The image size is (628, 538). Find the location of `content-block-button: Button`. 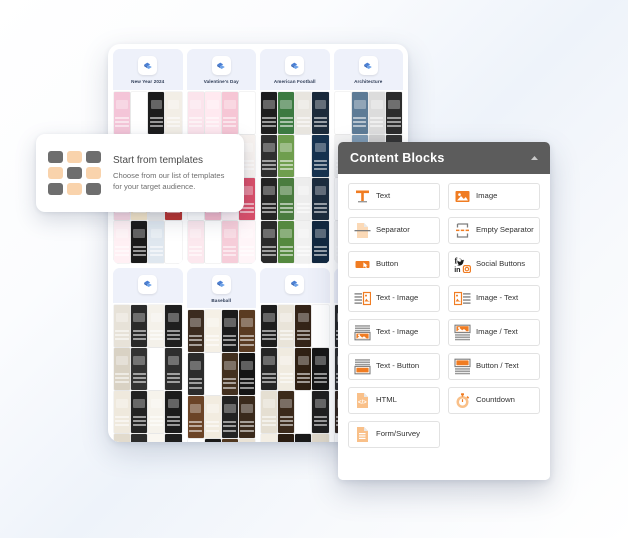

content-block-button: Button is located at coordinates (394, 264).